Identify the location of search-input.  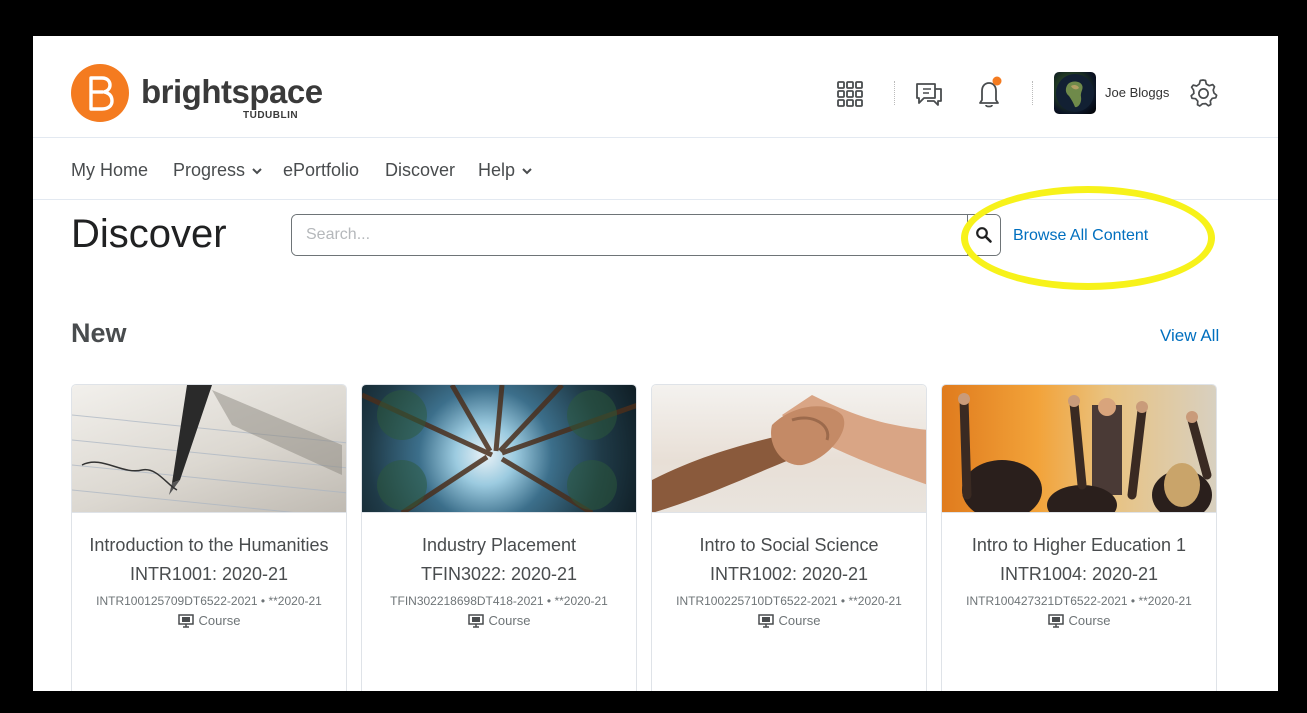
(630, 235).